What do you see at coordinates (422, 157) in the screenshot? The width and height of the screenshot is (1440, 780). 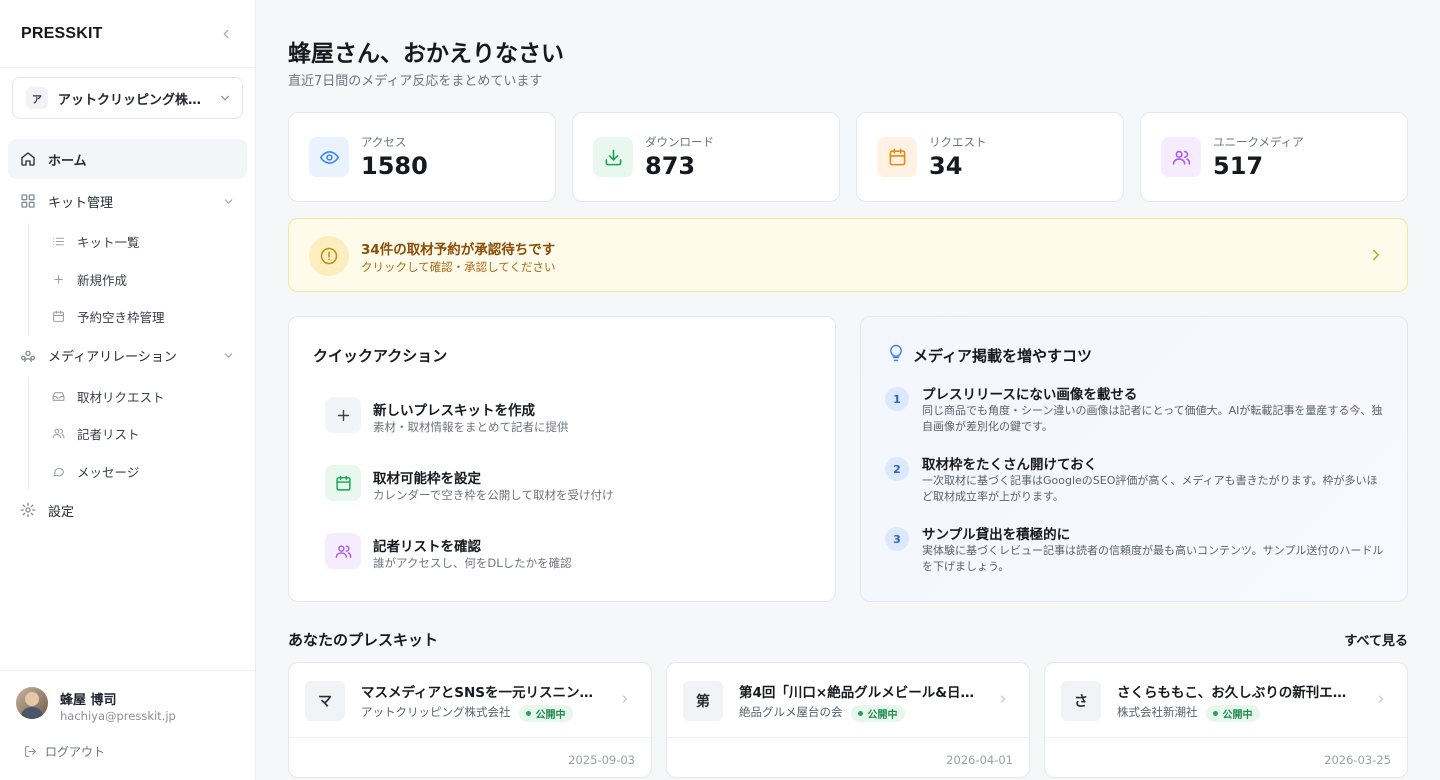 I see `stat-card-access: アクセス 1580` at bounding box center [422, 157].